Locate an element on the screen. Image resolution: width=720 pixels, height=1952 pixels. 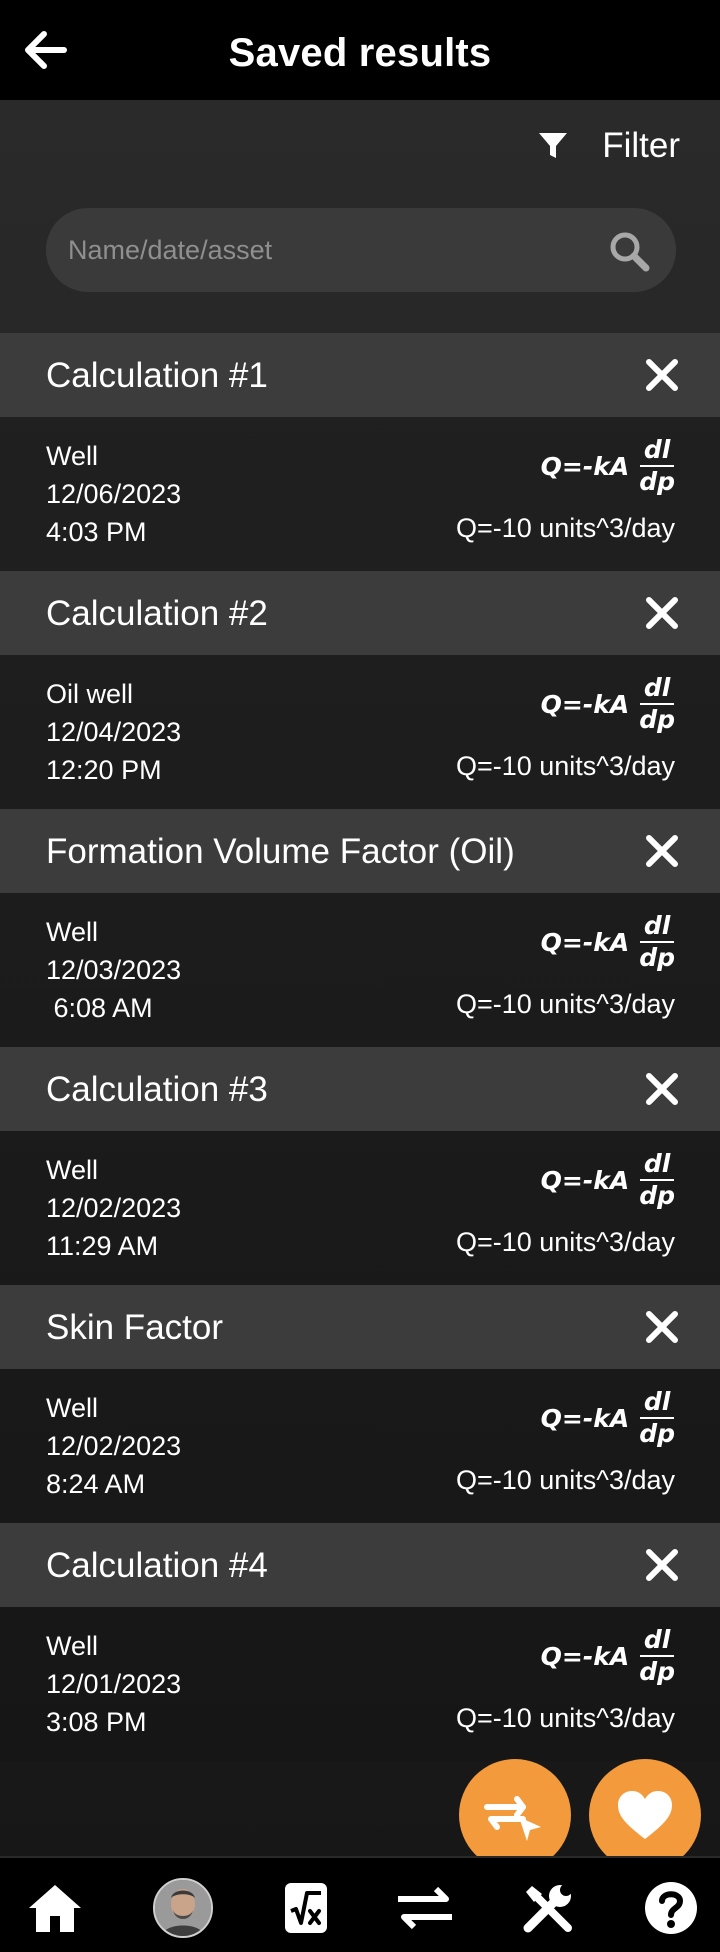
result-card-header: Calculation #1 is located at coordinates (360, 375).